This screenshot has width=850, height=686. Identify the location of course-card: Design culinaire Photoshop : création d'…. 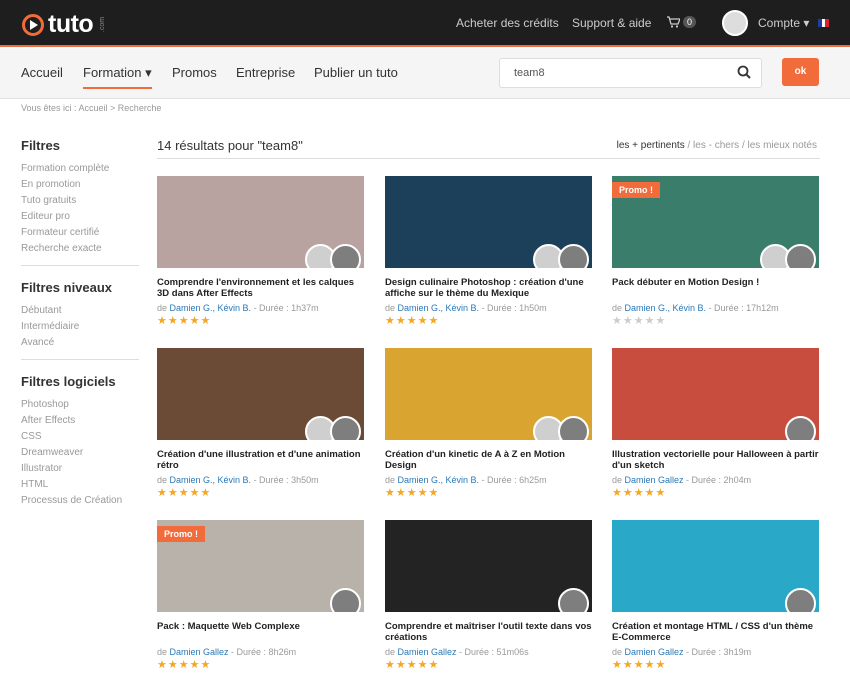
(488, 251).